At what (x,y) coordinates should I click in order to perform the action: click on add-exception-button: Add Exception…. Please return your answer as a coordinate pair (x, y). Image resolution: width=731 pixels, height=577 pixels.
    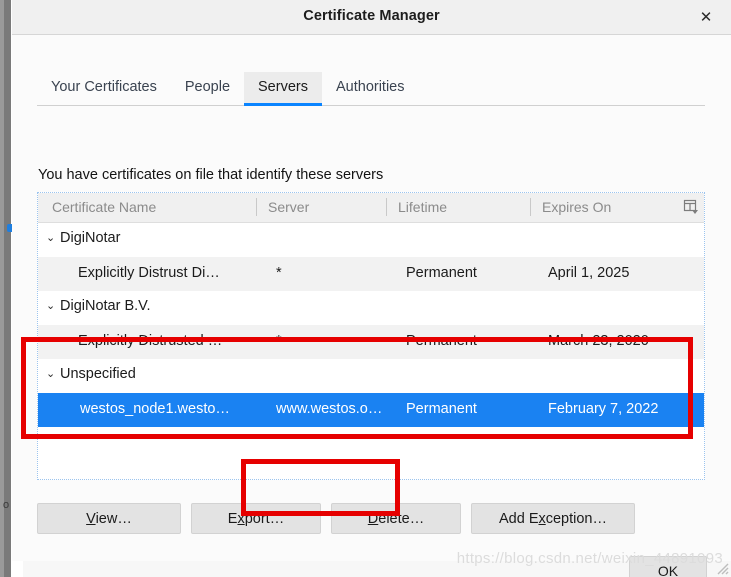
    Looking at the image, I should click on (553, 518).